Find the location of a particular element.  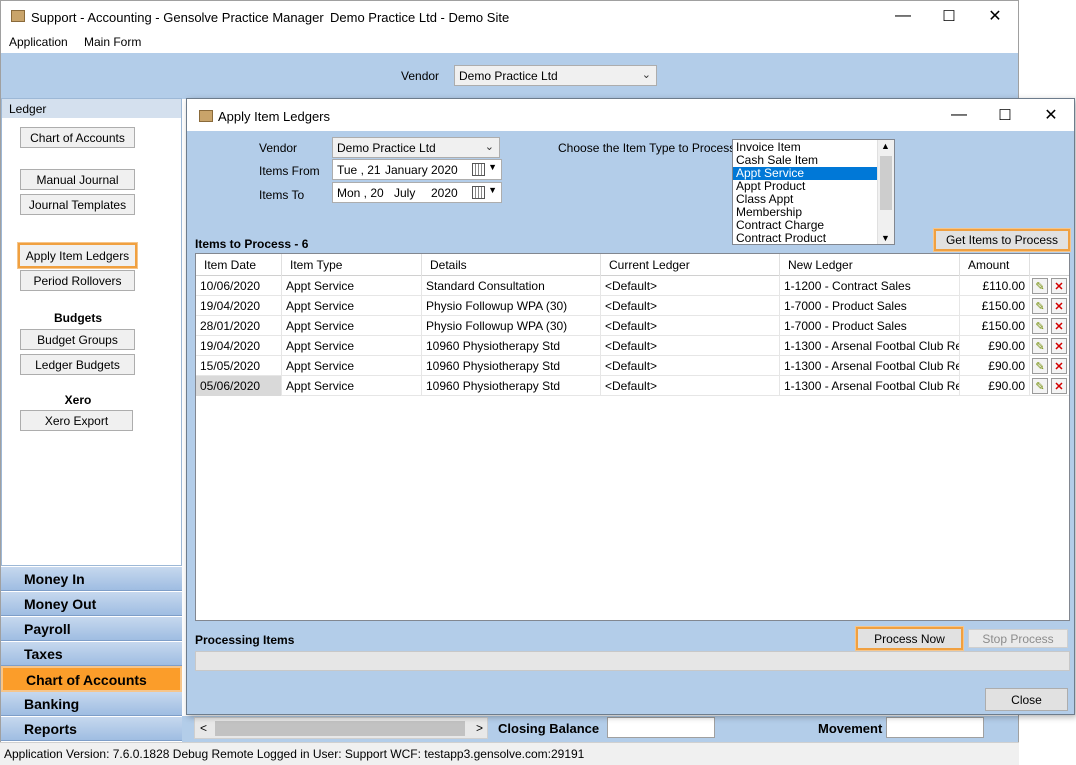

movement-field is located at coordinates (935, 727).